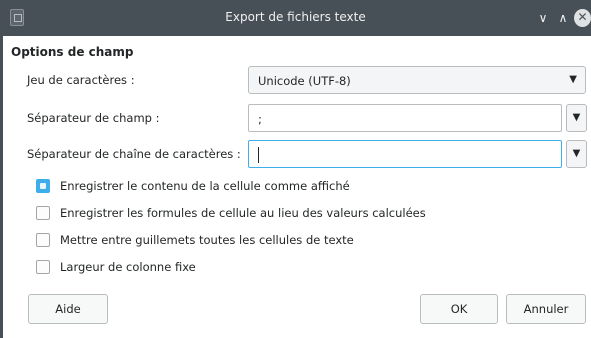 This screenshot has width=591, height=338. I want to click on string-separator-input, so click(405, 154).